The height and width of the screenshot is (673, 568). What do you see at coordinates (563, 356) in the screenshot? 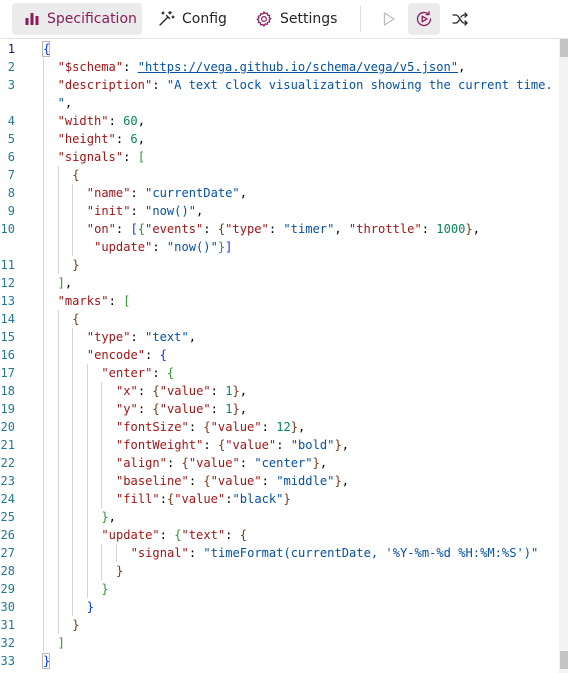
I see `vertical-scrollbar` at bounding box center [563, 356].